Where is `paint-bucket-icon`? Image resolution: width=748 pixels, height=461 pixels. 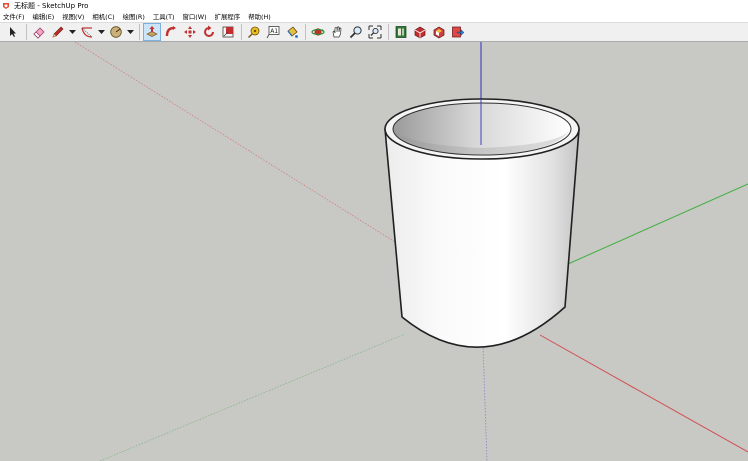
paint-bucket-icon is located at coordinates (292, 32).